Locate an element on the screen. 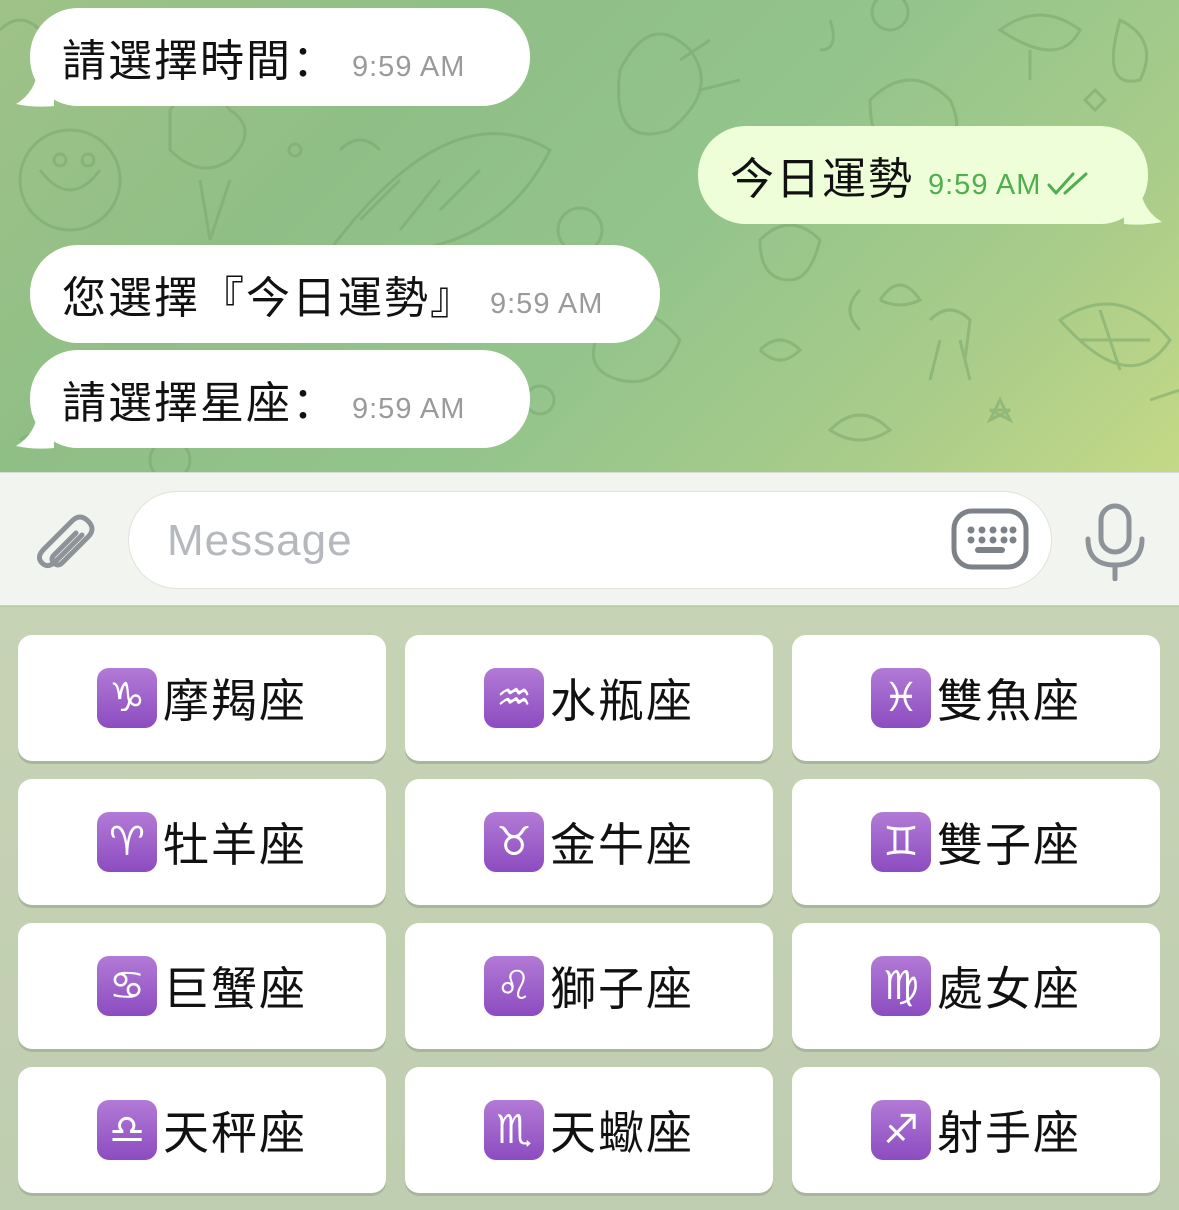 The image size is (1179, 1210). button-label: 巨蟹座 is located at coordinates (235, 989).